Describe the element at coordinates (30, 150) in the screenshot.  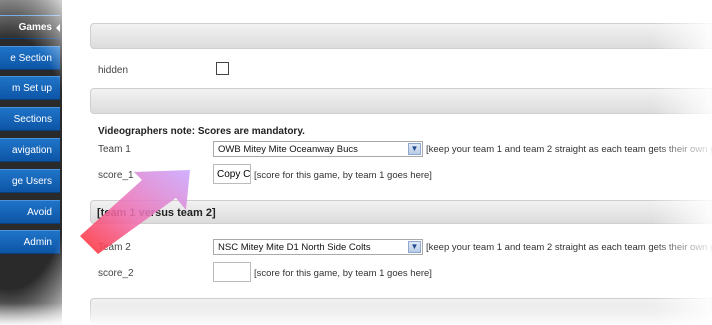
I see `sidebar-item-navigation: avigation` at that location.